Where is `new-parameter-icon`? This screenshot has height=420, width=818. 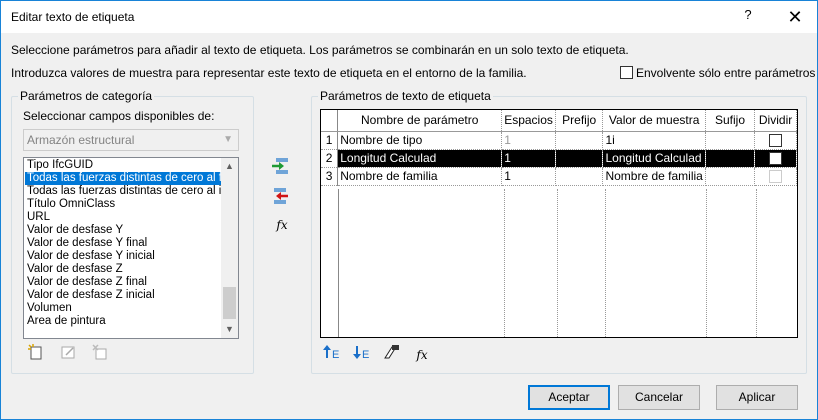
new-parameter-icon is located at coordinates (35, 352).